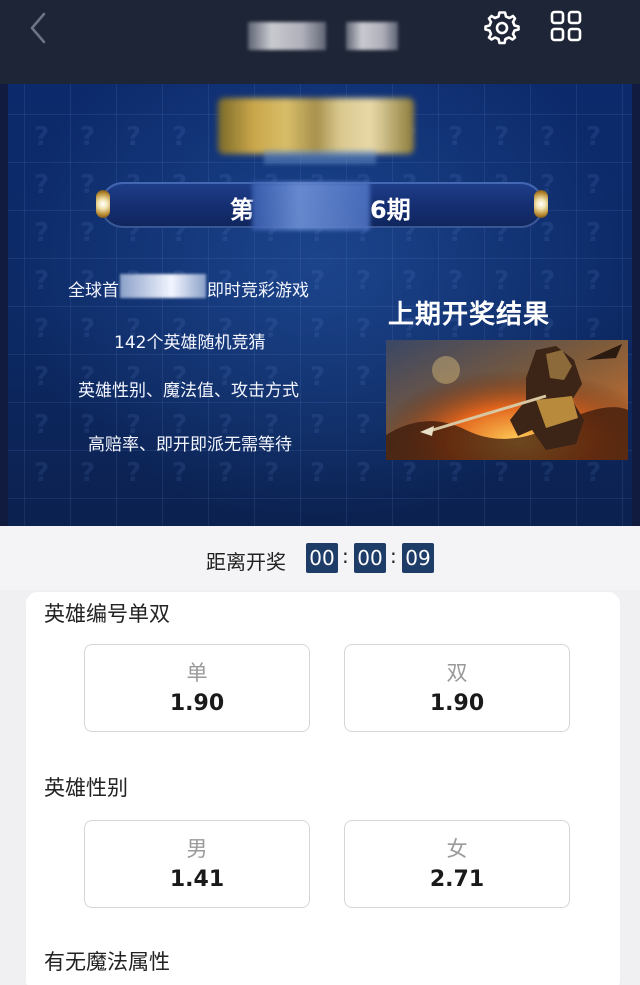 This screenshot has height=985, width=640. I want to click on period-gem-left, so click(103, 204).